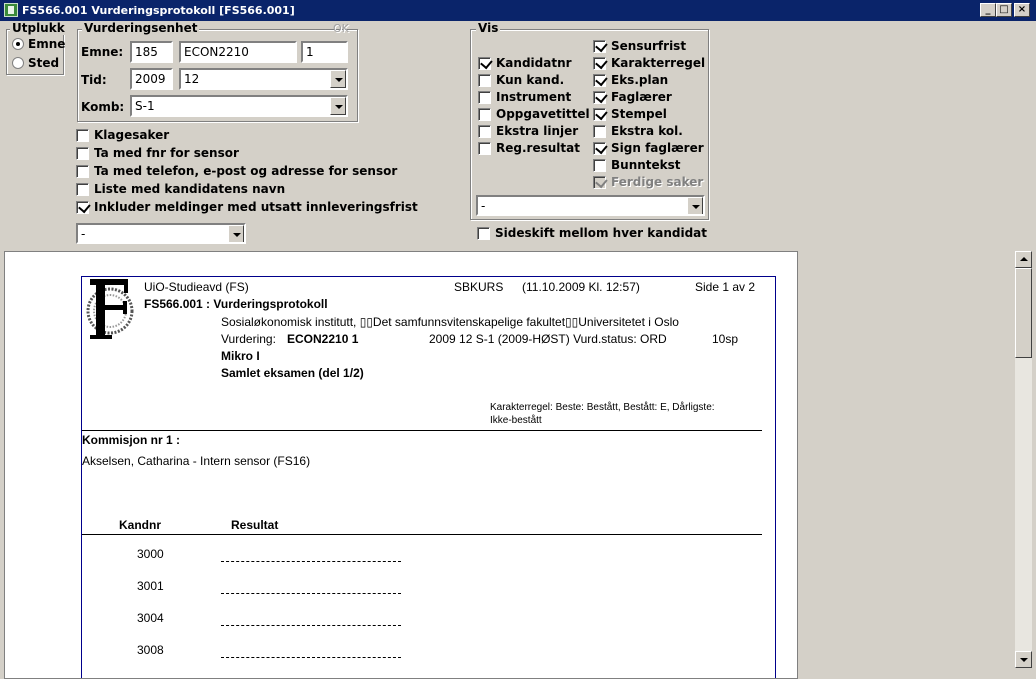  I want to click on maximize-icon: □, so click(1004, 9).